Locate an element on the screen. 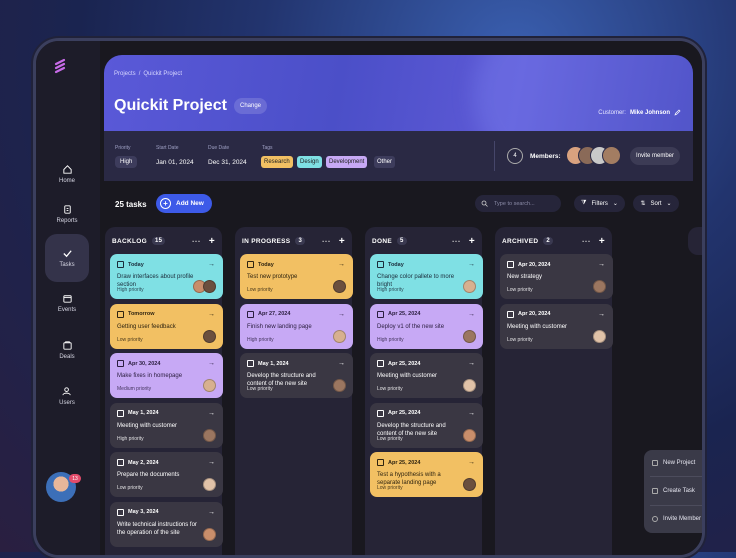  task-card: Apr 20, 2024 → New strategy Low priority is located at coordinates (556, 276).